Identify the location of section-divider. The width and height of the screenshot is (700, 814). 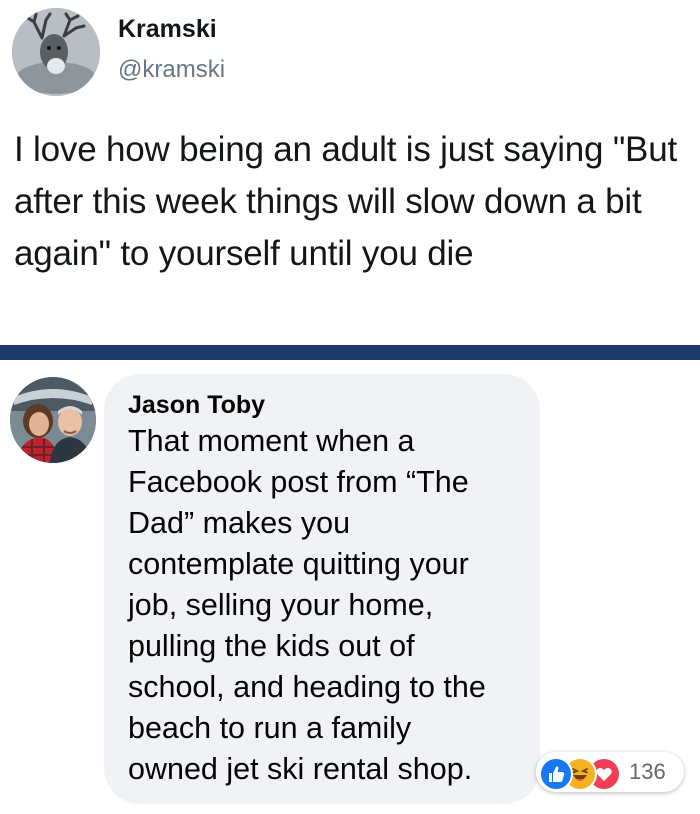
(350, 352).